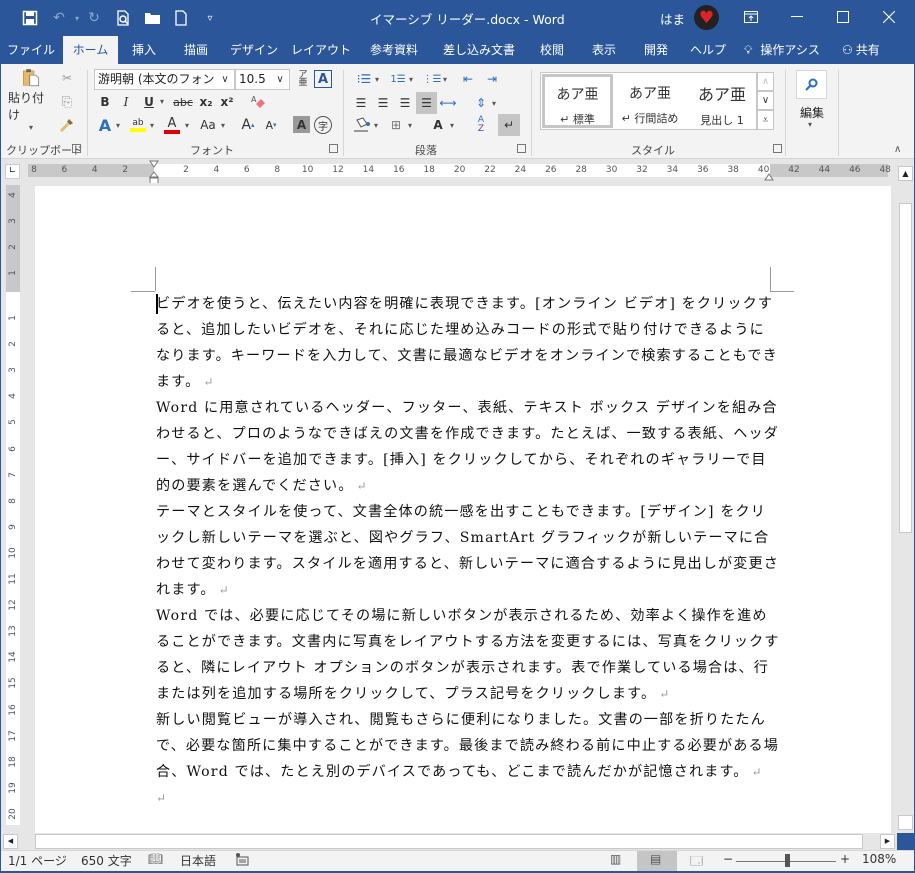 The height and width of the screenshot is (873, 915). I want to click on borders-icon: ⊞, so click(396, 125).